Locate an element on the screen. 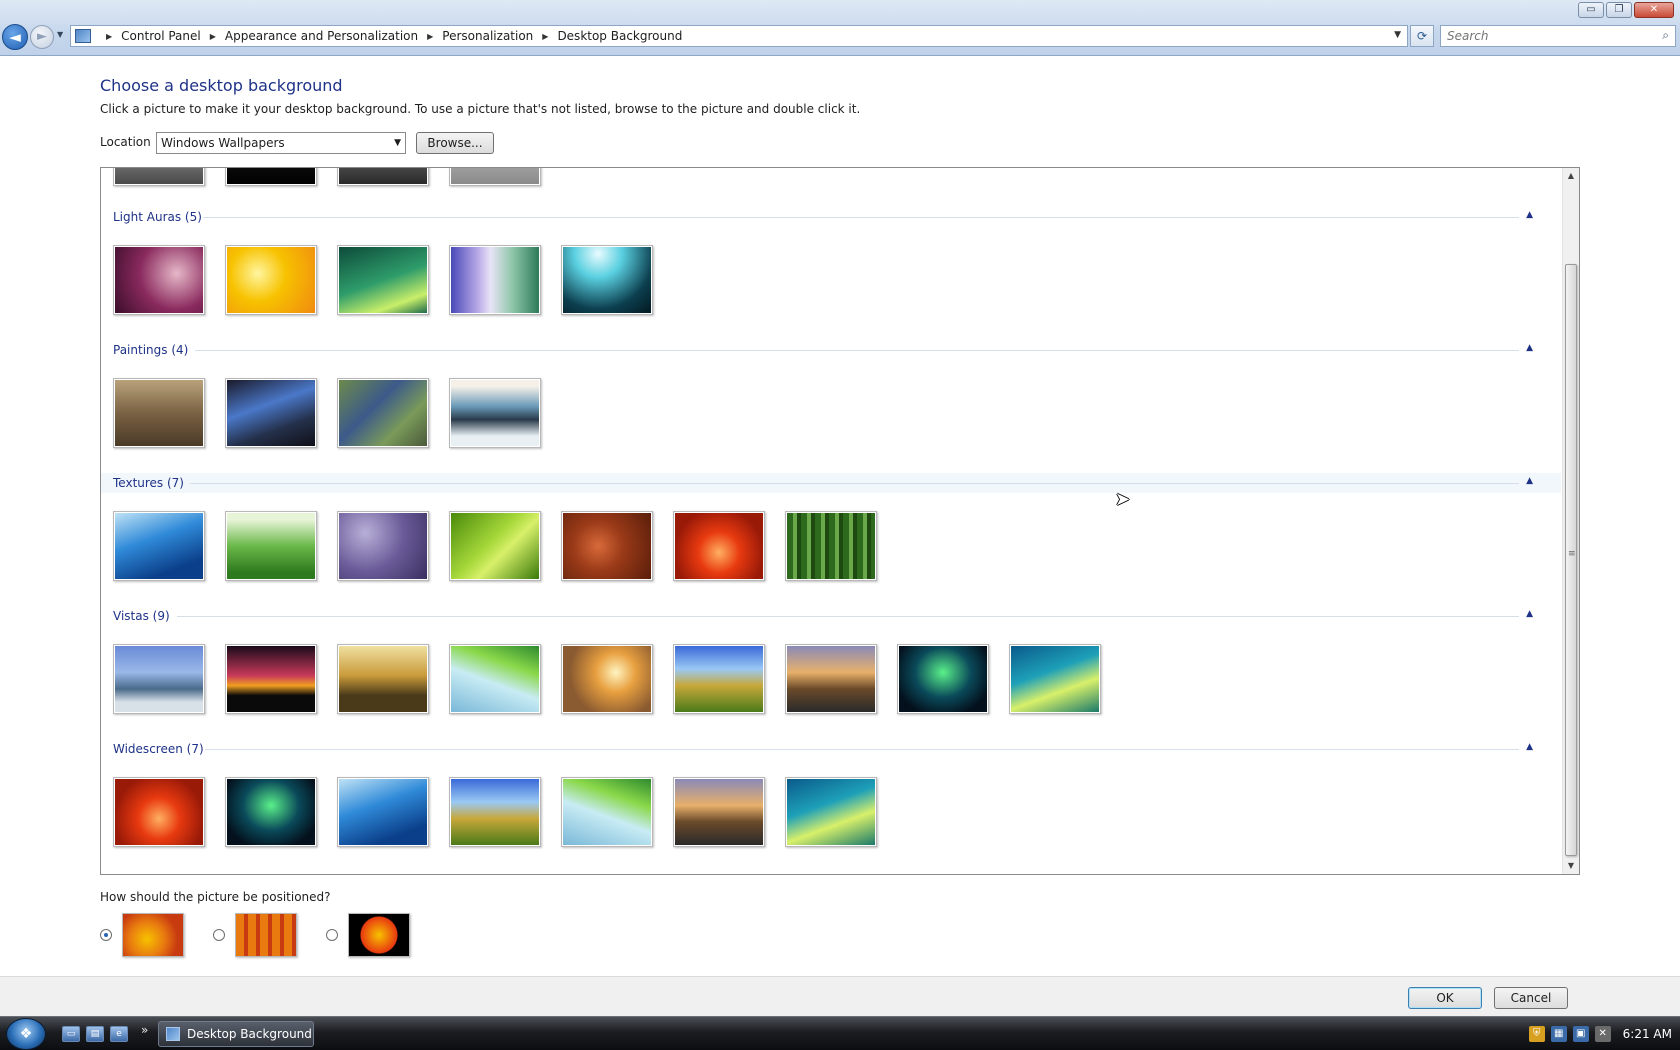 The width and height of the screenshot is (1680, 1050). group-header: Vistas (9) ▲ is located at coordinates (831, 616).